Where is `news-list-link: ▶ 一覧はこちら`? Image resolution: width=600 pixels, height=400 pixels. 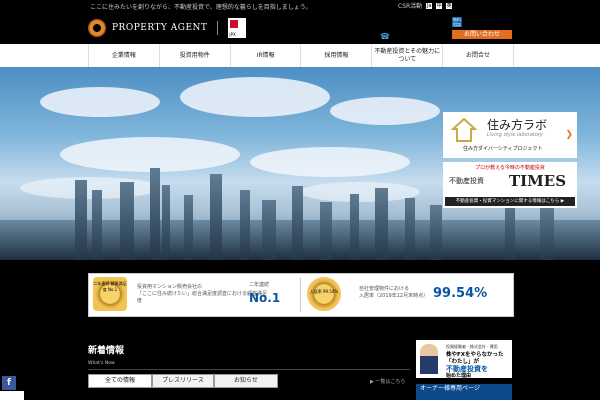 news-list-link: ▶ 一覧はこちら is located at coordinates (387, 381).